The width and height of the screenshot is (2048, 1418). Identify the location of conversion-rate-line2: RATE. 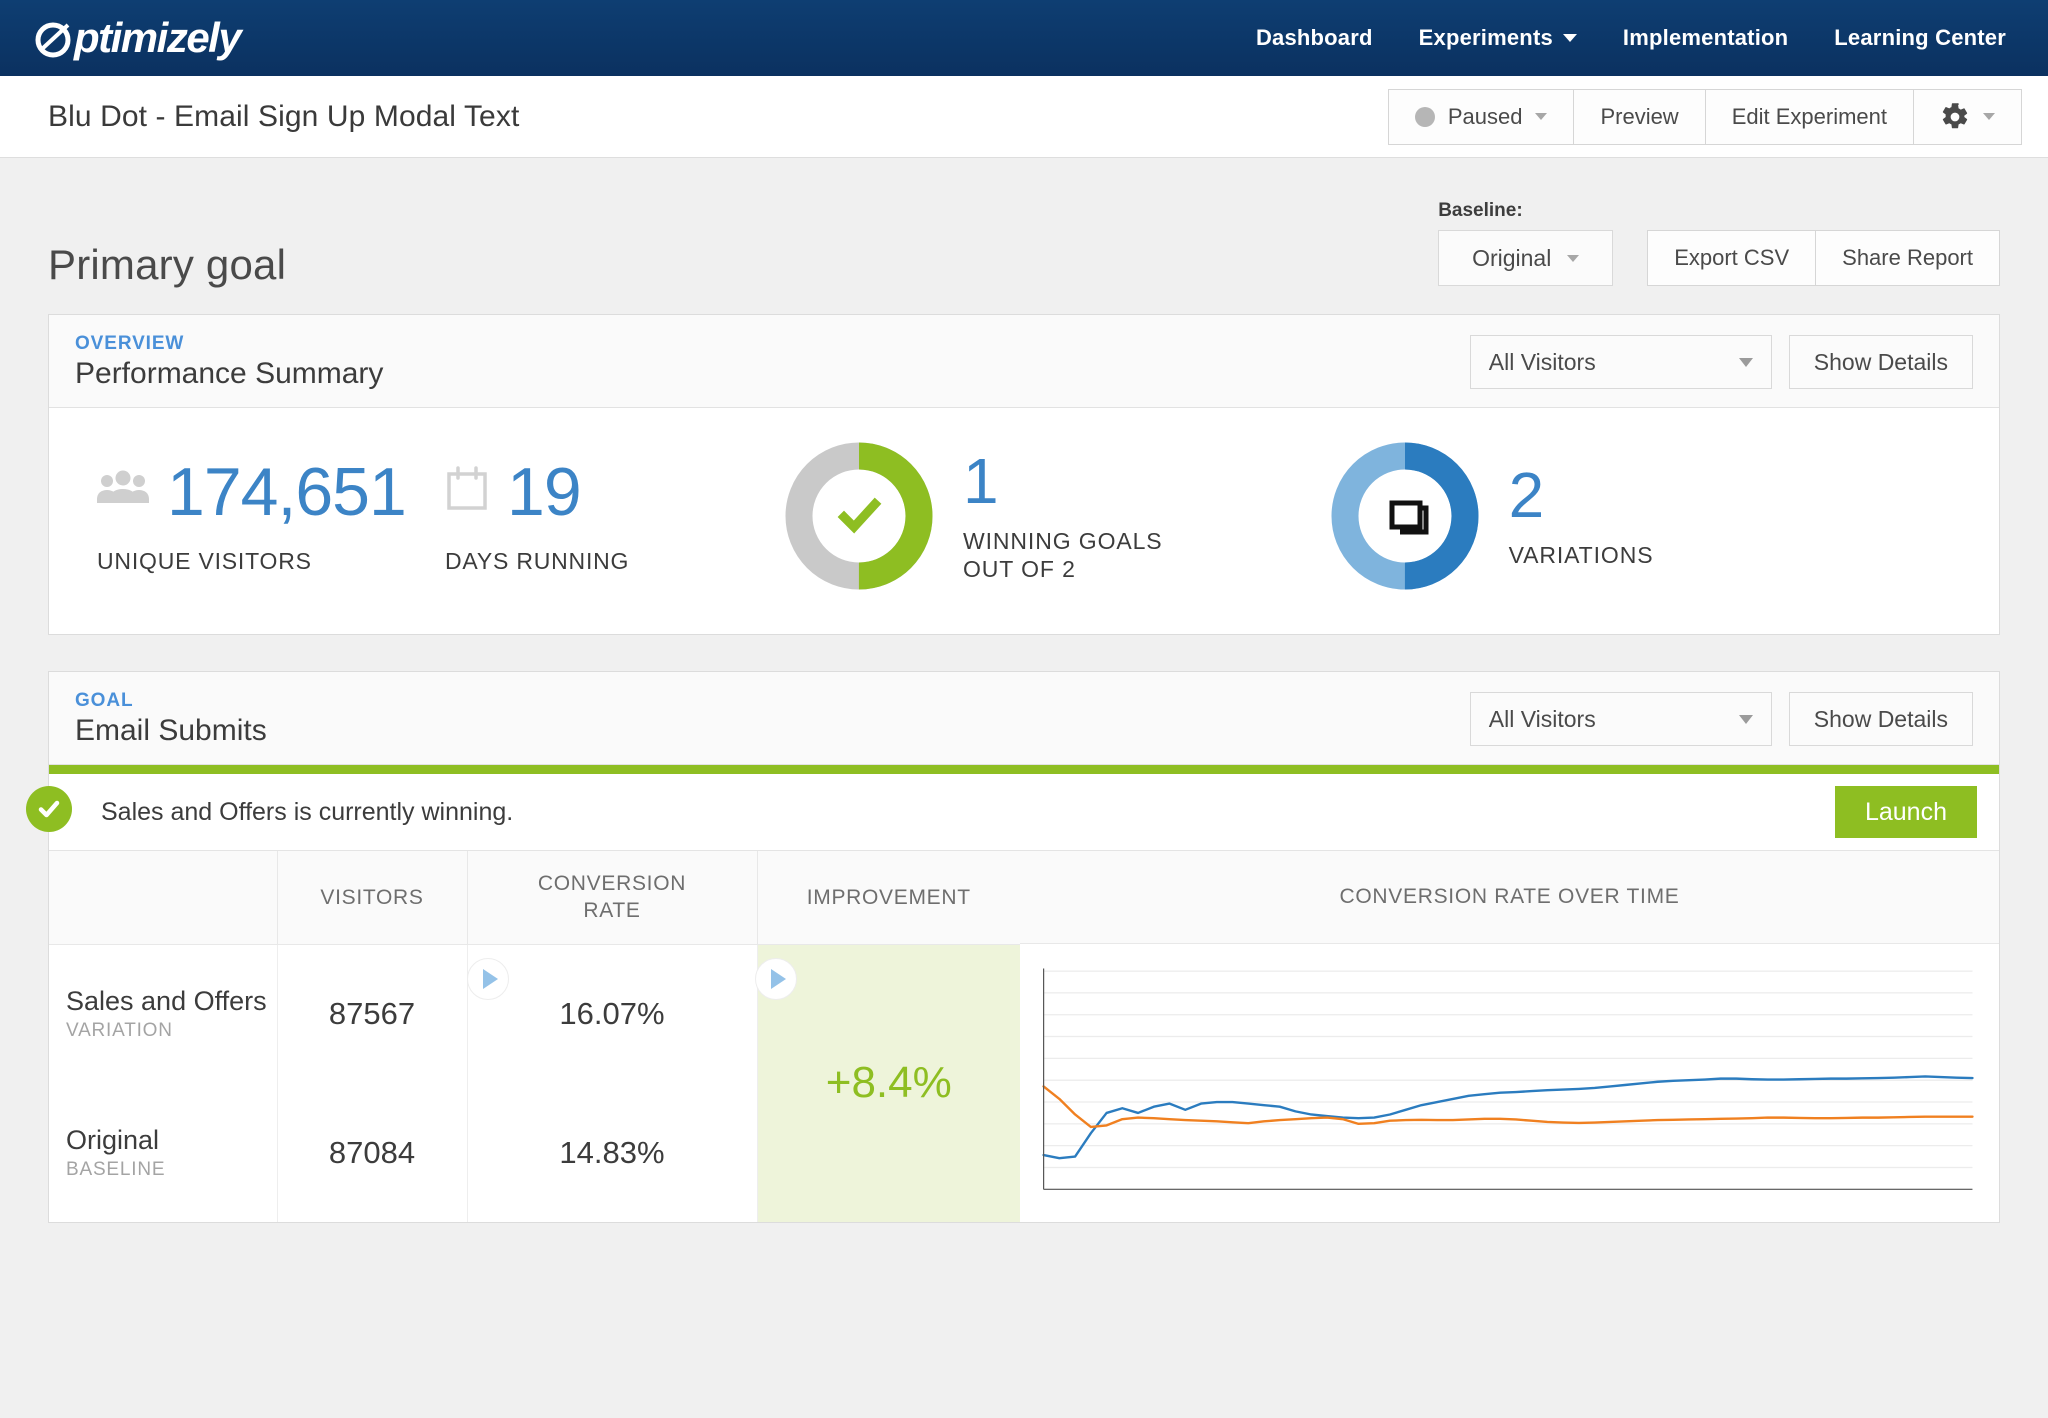
(612, 911).